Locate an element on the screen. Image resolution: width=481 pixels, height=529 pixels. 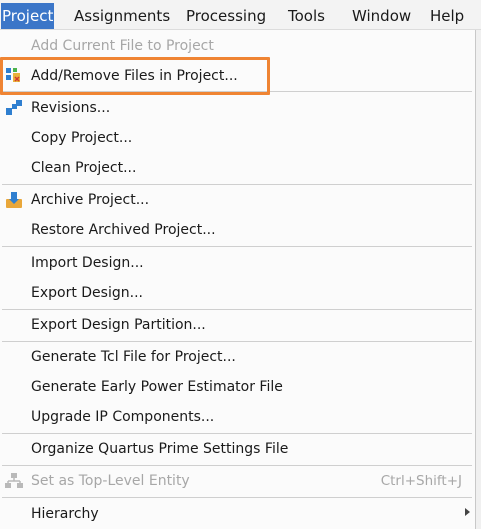
menu-item-add-current-file: Add Current File to Project is located at coordinates (237, 46).